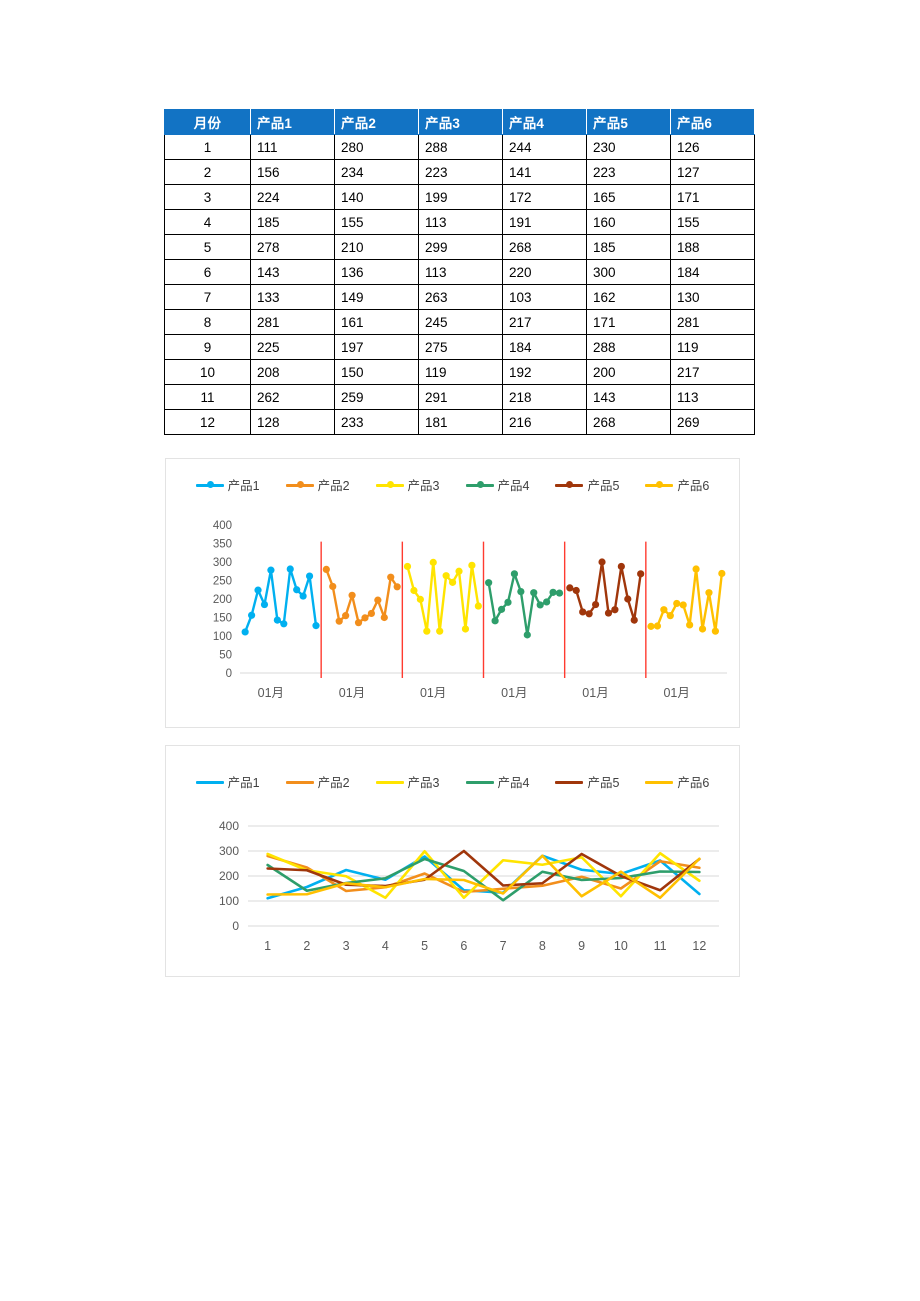 Image resolution: width=920 pixels, height=1301 pixels. What do you see at coordinates (503, 946) in the screenshot?
I see `x-tick-label: 7` at bounding box center [503, 946].